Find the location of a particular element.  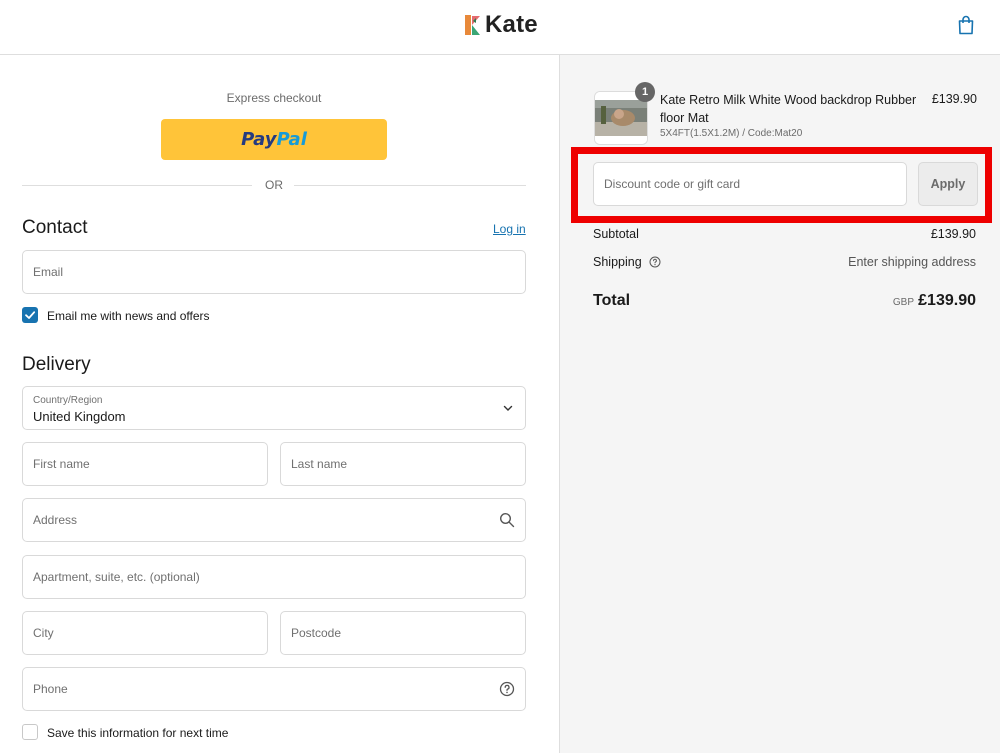

country-label: Country/Region is located at coordinates (68, 400).